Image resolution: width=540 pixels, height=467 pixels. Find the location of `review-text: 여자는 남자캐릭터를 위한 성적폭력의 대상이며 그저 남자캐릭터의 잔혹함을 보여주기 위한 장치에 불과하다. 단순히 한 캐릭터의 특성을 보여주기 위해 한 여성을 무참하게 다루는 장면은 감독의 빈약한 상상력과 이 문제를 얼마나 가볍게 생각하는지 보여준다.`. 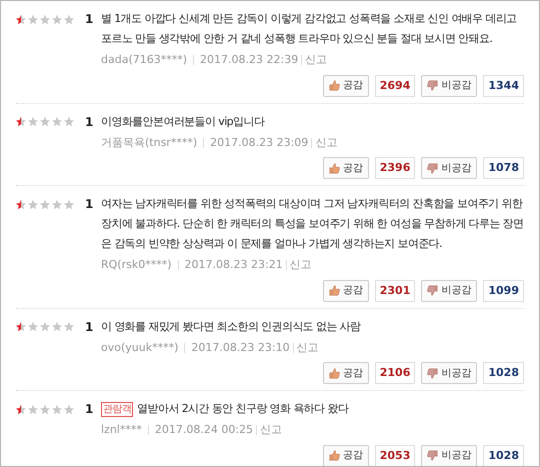

review-text: 여자는 남자캐릭터를 위한 성적폭력의 대상이며 그저 남자캐릭터의 잔혹함을 보여주기 위한 장치에 불과하다. 단순히 한 캐릭터의 특성을 보여주기 위해 한 여성을 무참하게 다루는 장면은 감독의 빈약한 상상력과 이 문제를 얼마나 가볍게 생각하는지 보여준다. is located at coordinates (312, 224).